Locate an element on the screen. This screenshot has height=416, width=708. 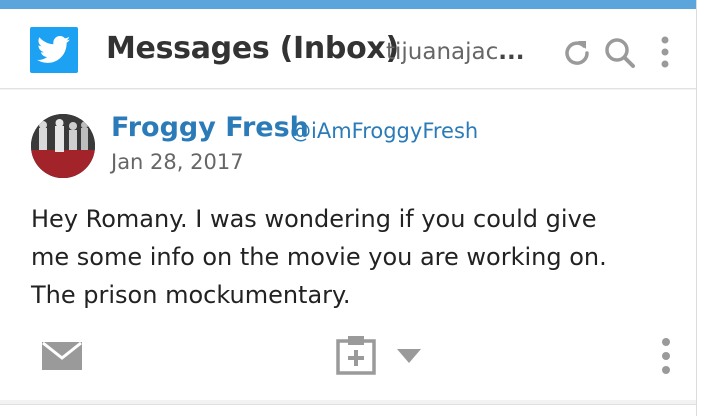
twitter-icon is located at coordinates (54, 50).